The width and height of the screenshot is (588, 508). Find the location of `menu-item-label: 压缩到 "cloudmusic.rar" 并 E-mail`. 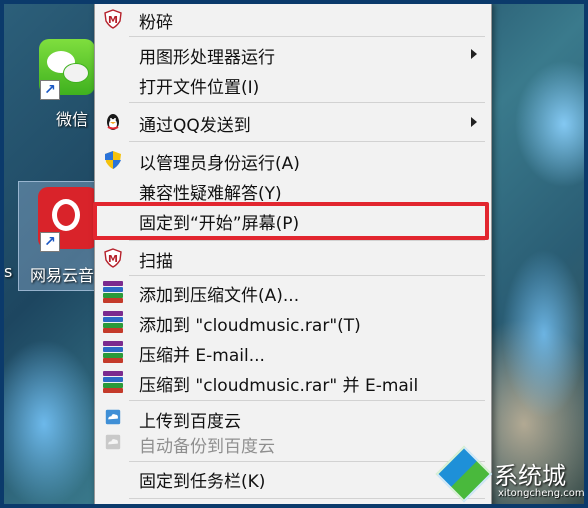

menu-item-label: 压缩到 "cloudmusic.rar" 并 E-mail is located at coordinates (279, 386).